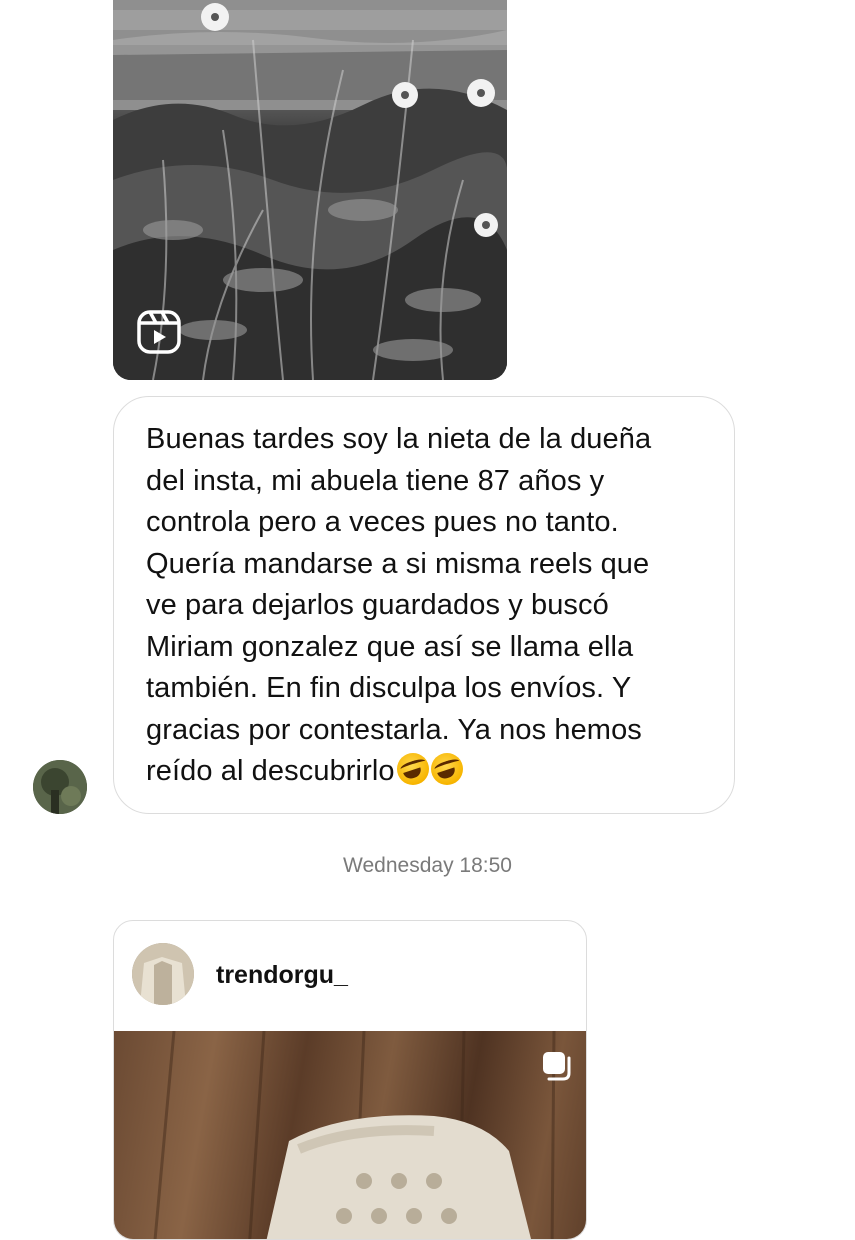 The width and height of the screenshot is (855, 1240). Describe the element at coordinates (377, 605) in the screenshot. I see `message-line: ve para dejarlos guardados y buscó` at that location.